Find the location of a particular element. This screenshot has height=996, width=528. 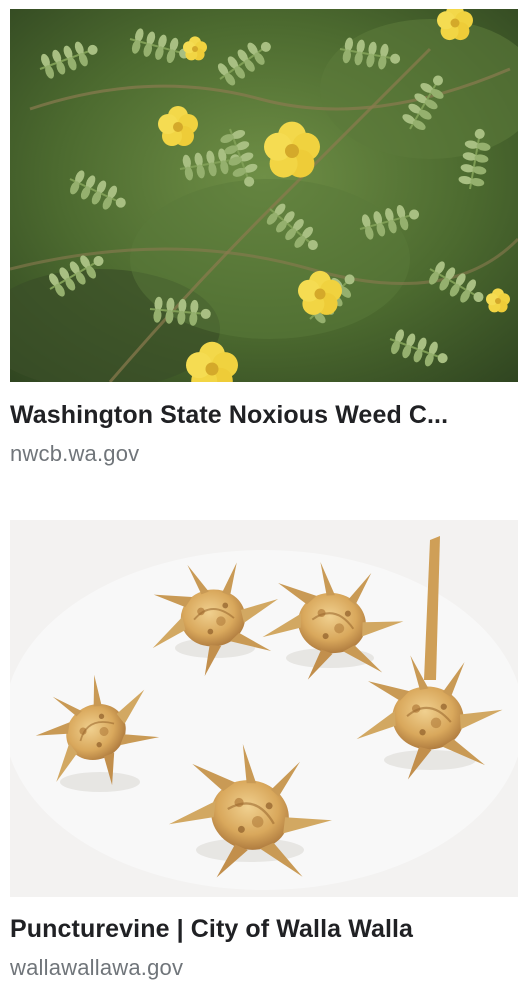

result-source: wallawallawa.gov is located at coordinates (264, 968).